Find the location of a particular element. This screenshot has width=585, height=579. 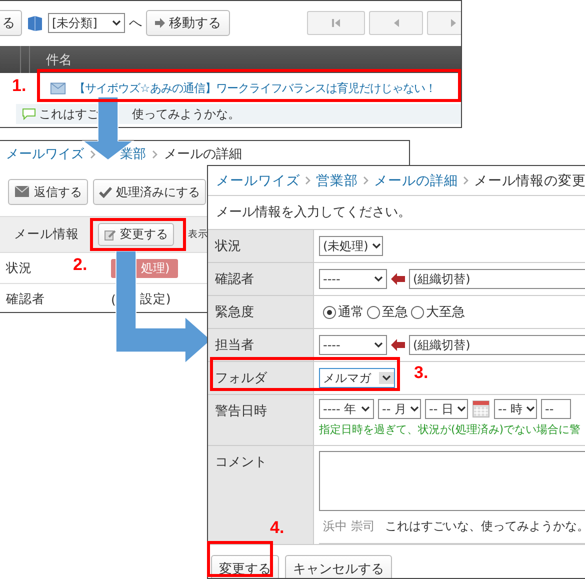

calendar-icon is located at coordinates (481, 409).